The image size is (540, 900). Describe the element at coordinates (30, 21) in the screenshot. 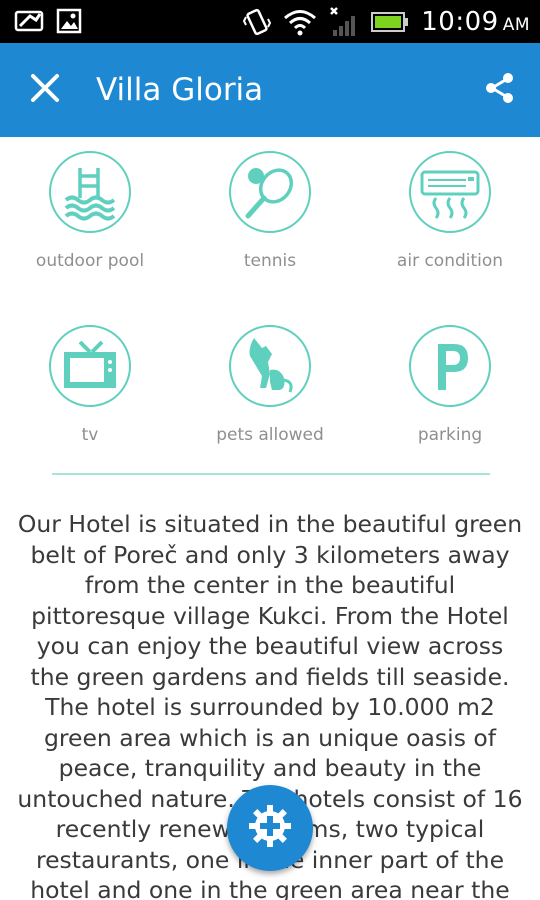

I see `notification-icon` at that location.